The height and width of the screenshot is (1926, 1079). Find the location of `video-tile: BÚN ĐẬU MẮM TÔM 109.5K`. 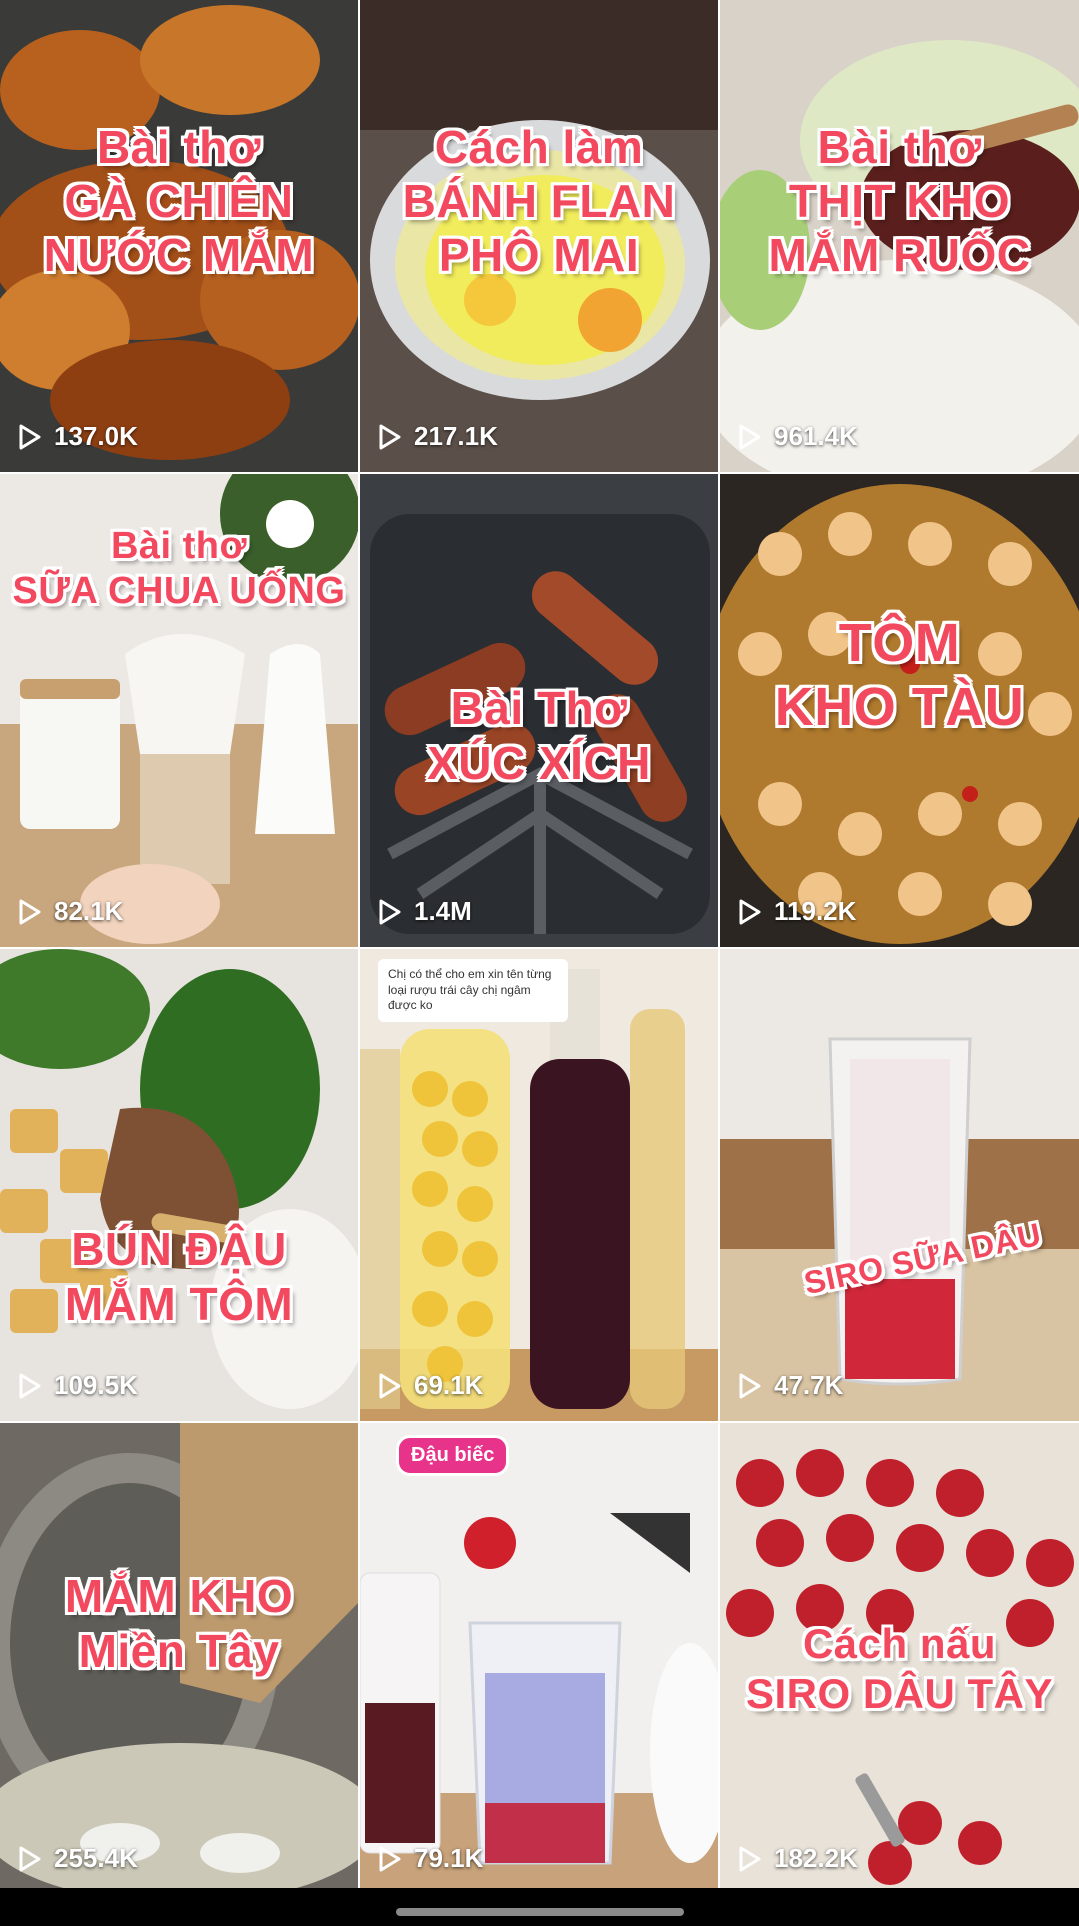

video-tile: BÚN ĐẬU MẮM TÔM 109.5K is located at coordinates (179, 1185).